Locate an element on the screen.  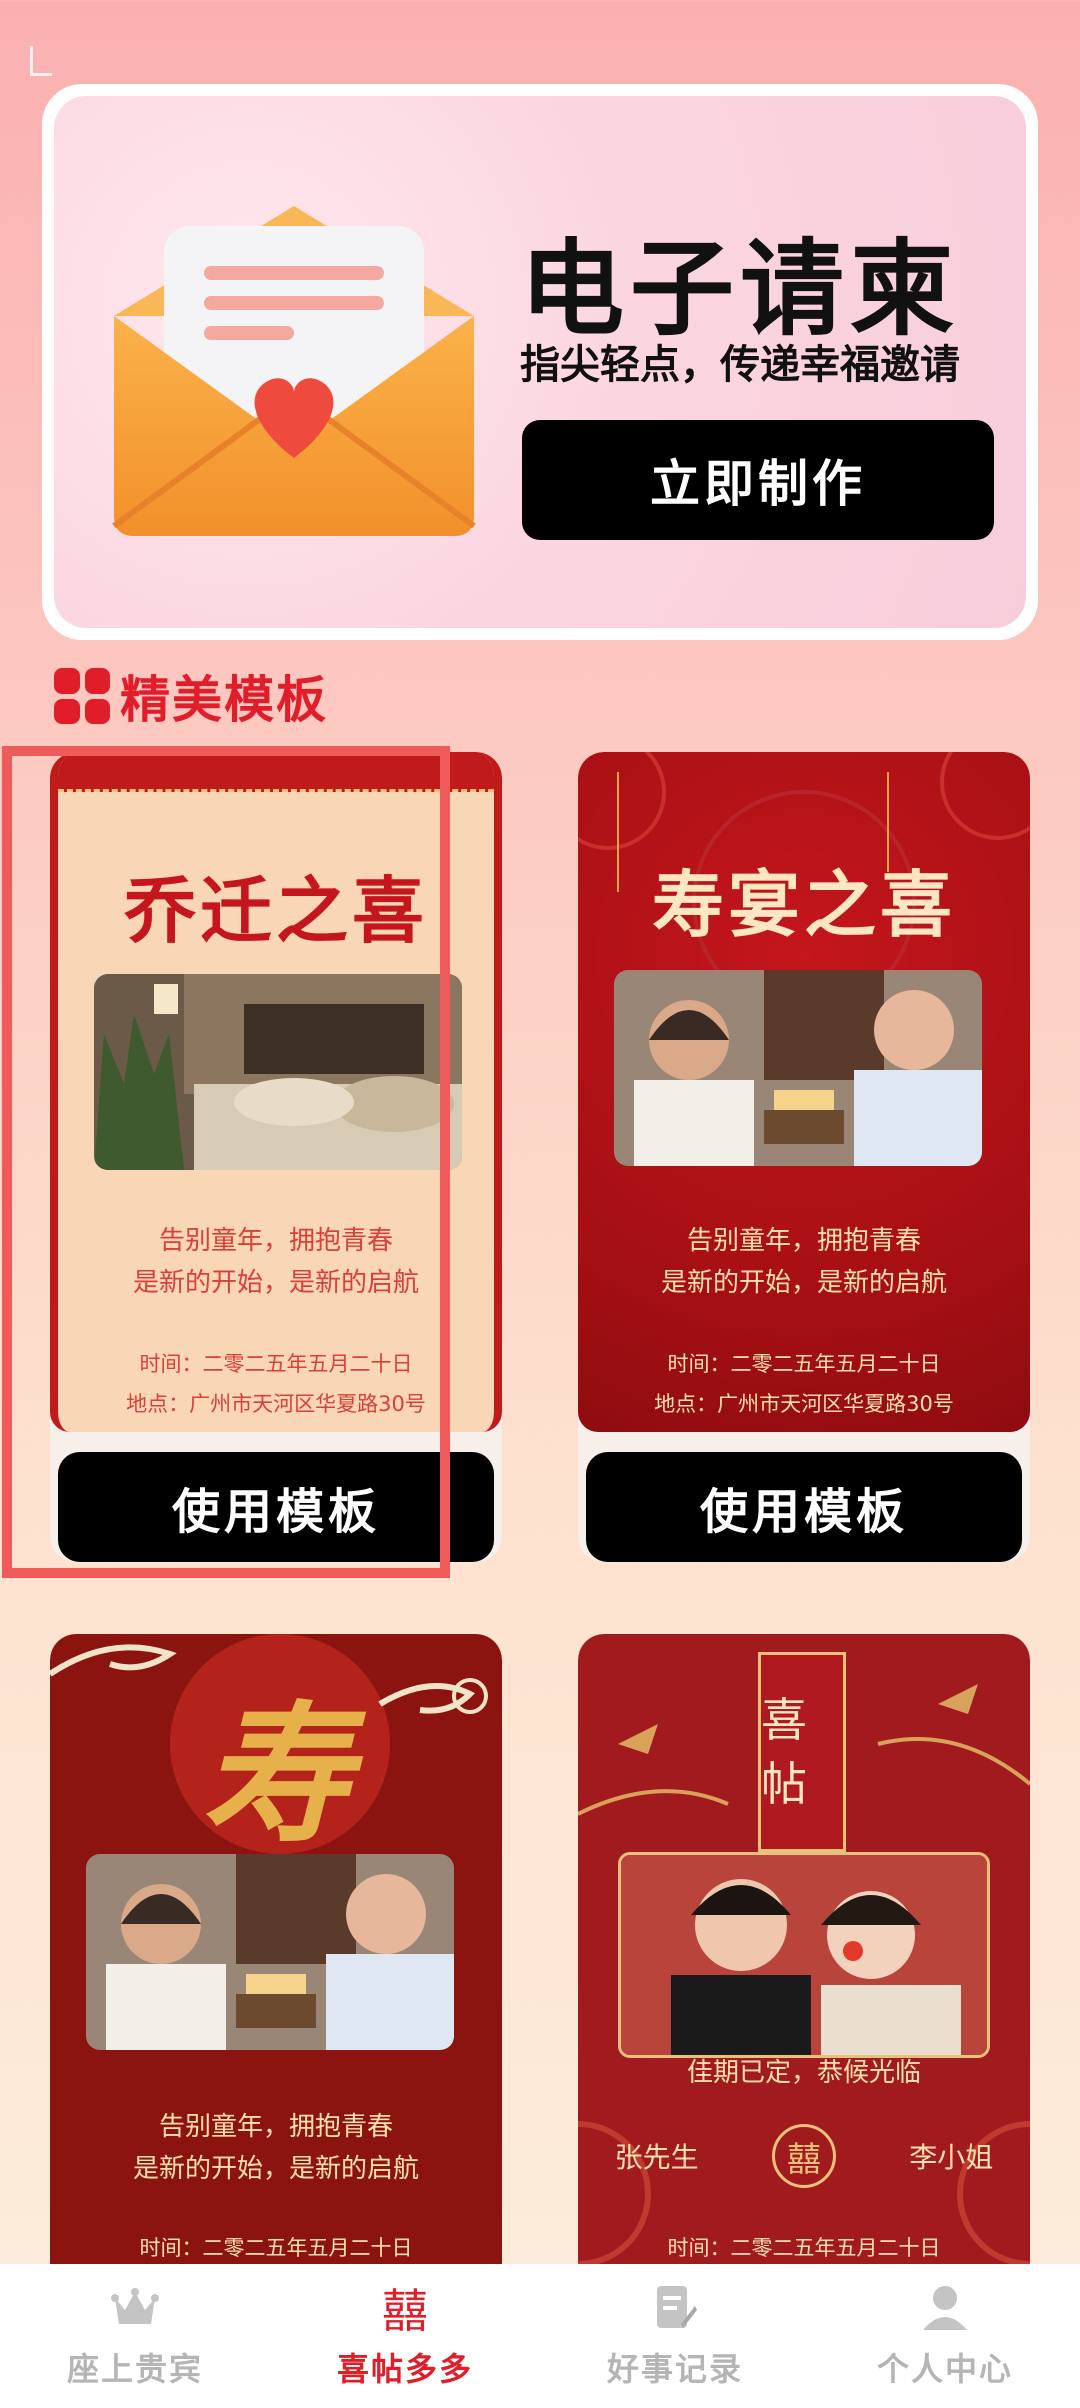
tab-label: 喜帖多多 is located at coordinates (404, 2369).